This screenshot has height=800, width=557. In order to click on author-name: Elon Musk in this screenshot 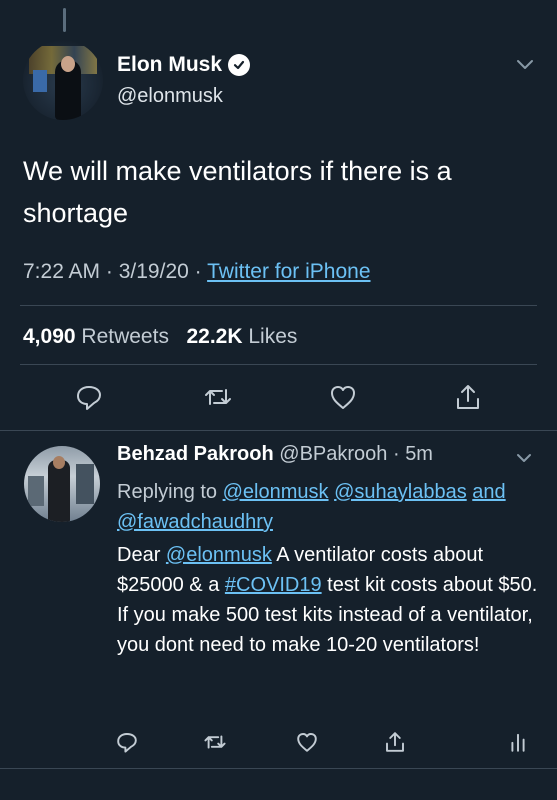, I will do `click(169, 65)`.